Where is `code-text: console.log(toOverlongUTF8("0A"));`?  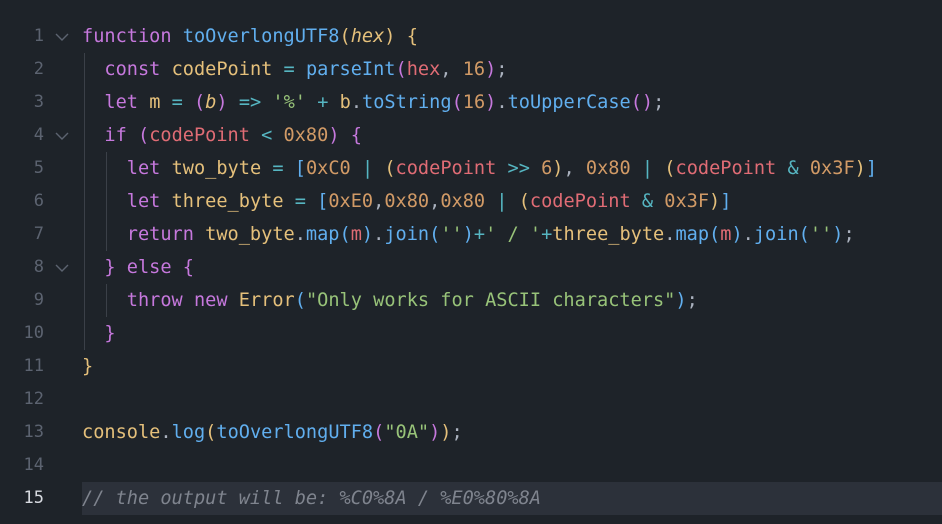
code-text: console.log(toOverlongUTF8("0A")); is located at coordinates (272, 432).